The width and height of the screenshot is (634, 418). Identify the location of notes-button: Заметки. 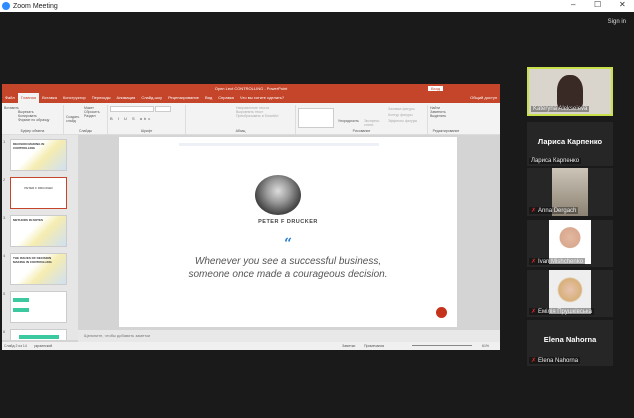
(348, 346).